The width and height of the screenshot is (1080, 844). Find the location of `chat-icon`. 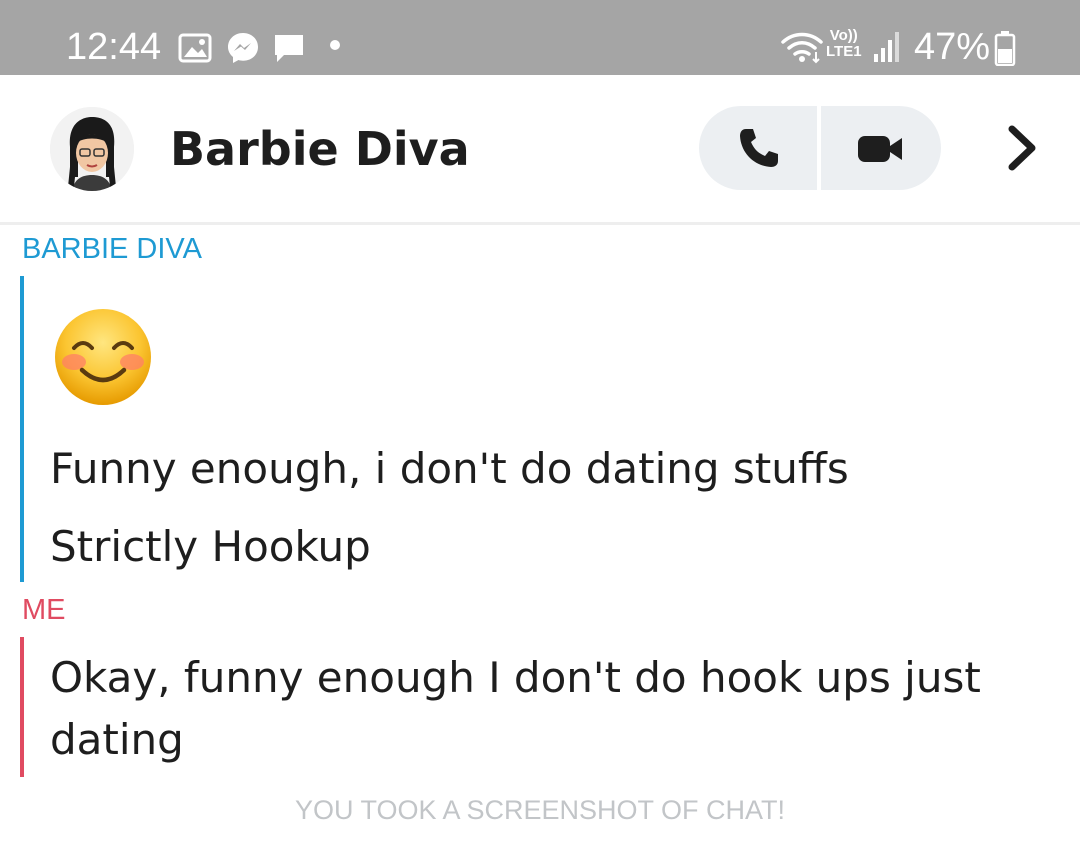

chat-icon is located at coordinates (289, 48).